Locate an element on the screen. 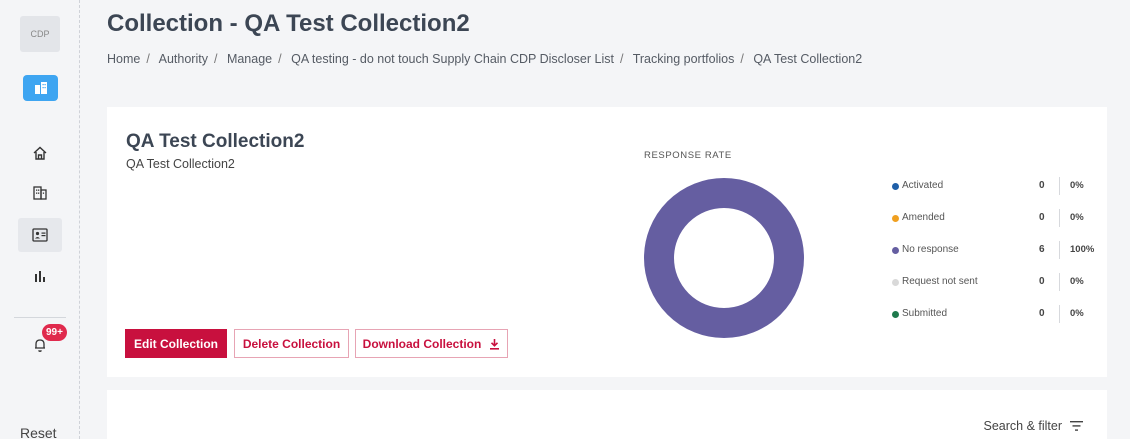 This screenshot has width=1130, height=439. bar-chart-icon is located at coordinates (40, 276).